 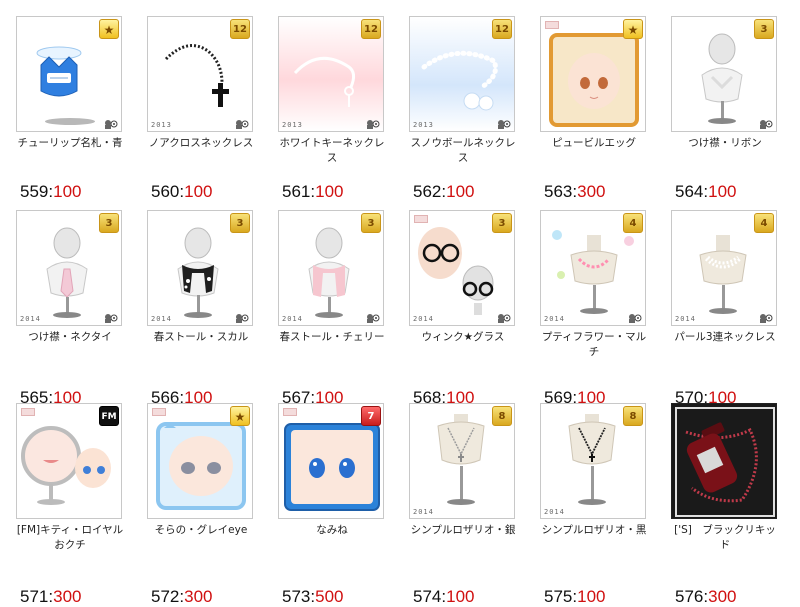 I want to click on item-name: プティフラワー・マルチ, so click(x=594, y=345).